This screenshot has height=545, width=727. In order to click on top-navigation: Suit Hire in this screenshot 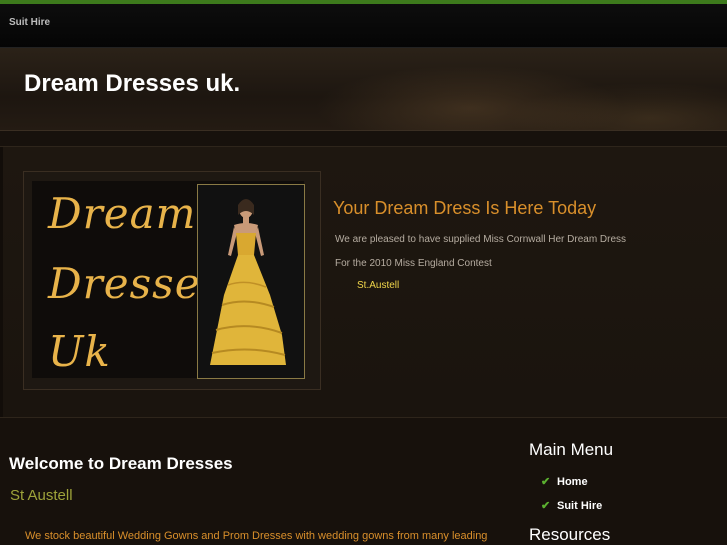, I will do `click(363, 26)`.